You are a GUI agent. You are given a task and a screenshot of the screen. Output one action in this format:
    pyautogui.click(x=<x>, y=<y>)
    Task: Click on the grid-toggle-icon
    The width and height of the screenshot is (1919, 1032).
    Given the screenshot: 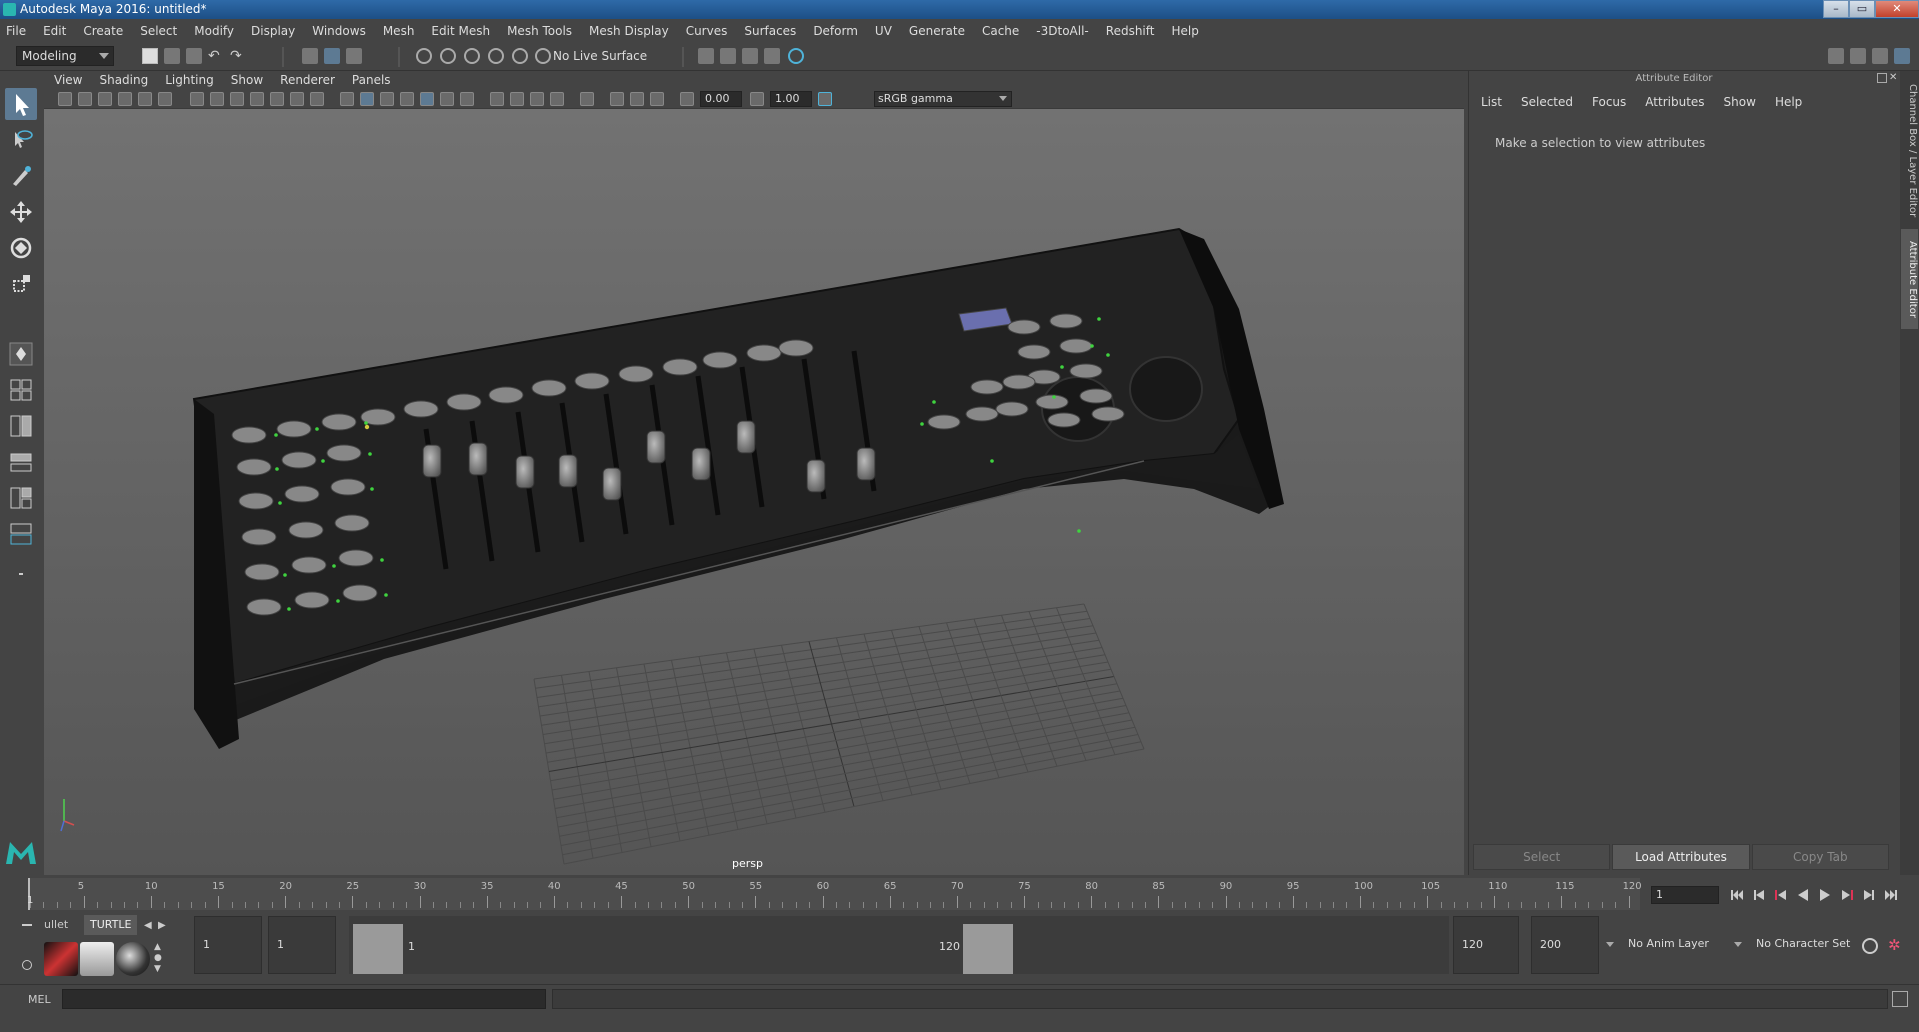 What is the action you would take?
    pyautogui.click(x=197, y=99)
    